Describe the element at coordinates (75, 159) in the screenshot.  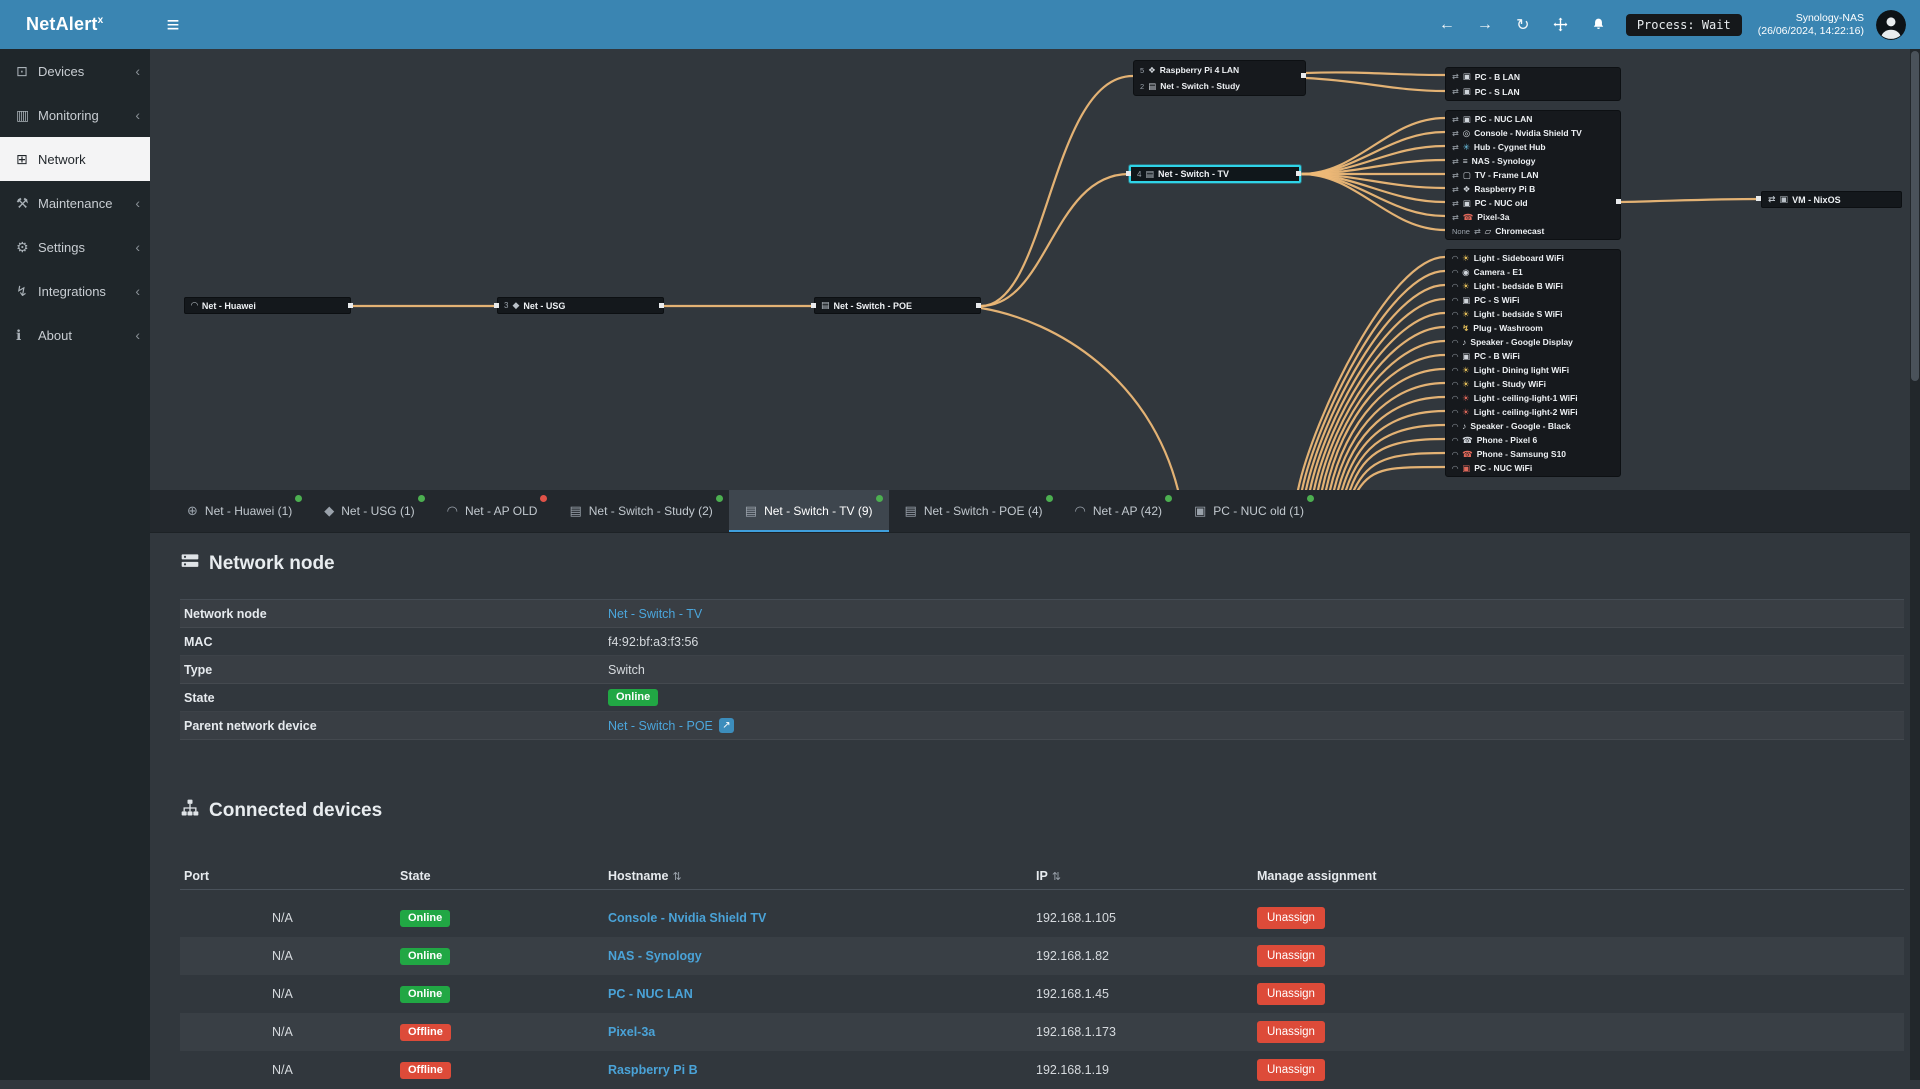
I see `sidebar-item: ⊞ Network ‹` at that location.